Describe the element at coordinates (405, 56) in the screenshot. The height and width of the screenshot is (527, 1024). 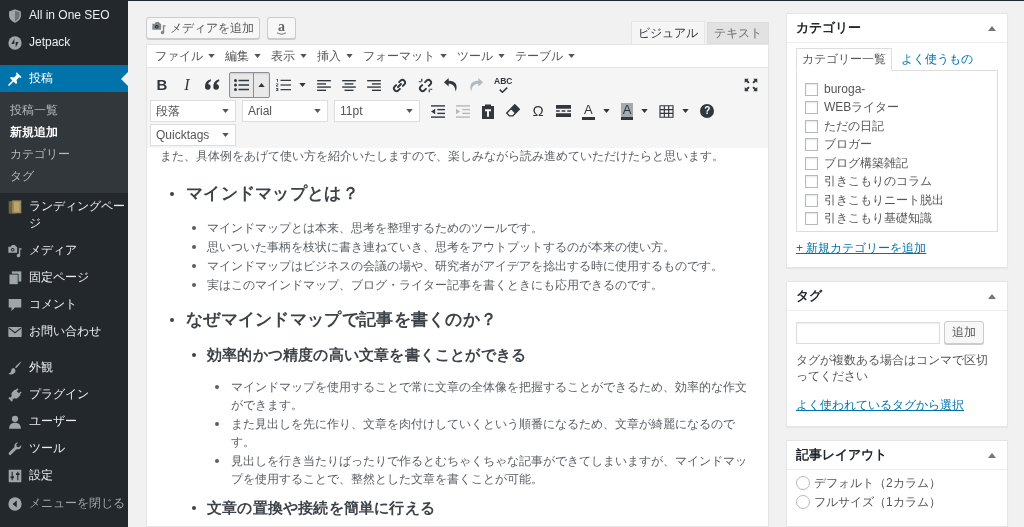
I see `menu-item: フォーマット` at that location.